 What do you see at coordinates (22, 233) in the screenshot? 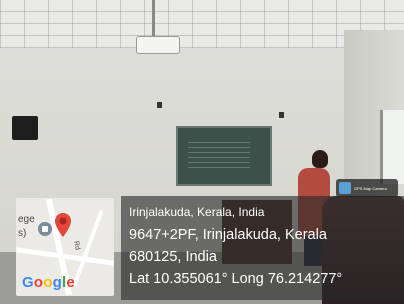
I see `map-label: s)` at bounding box center [22, 233].